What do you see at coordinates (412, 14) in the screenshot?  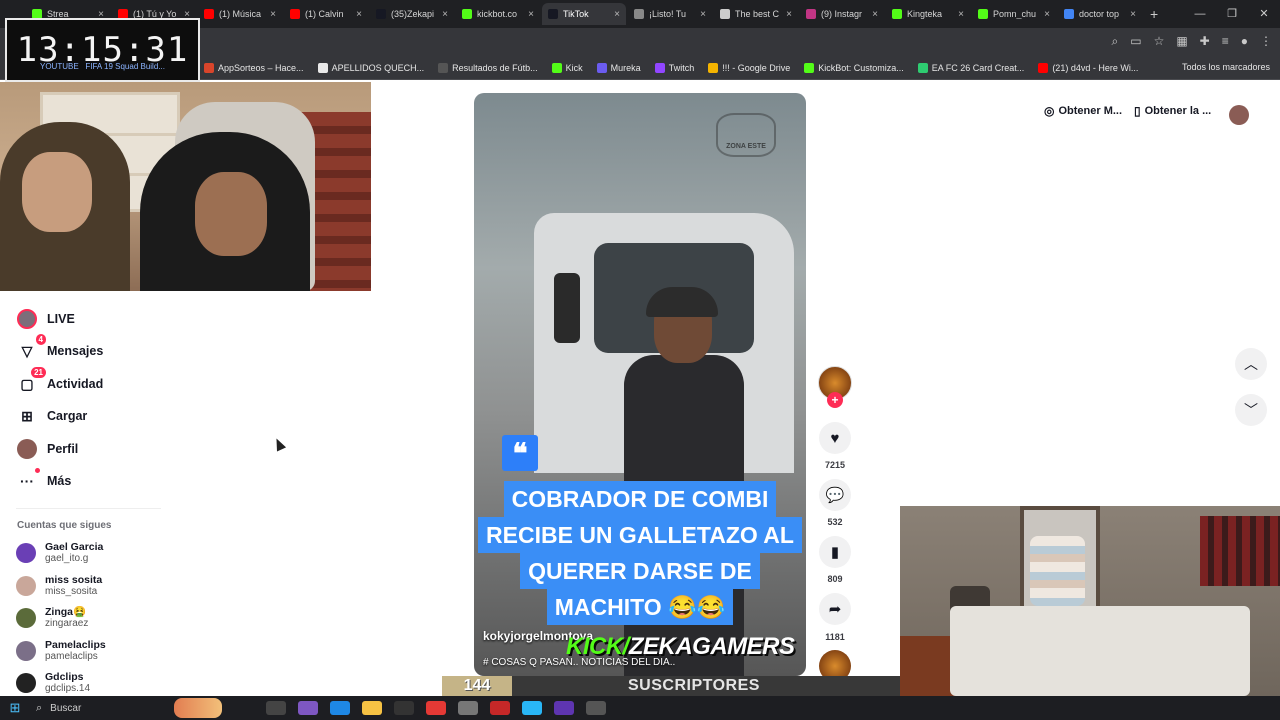 I see `browser-tab: (35)Zekapi ×` at bounding box center [412, 14].